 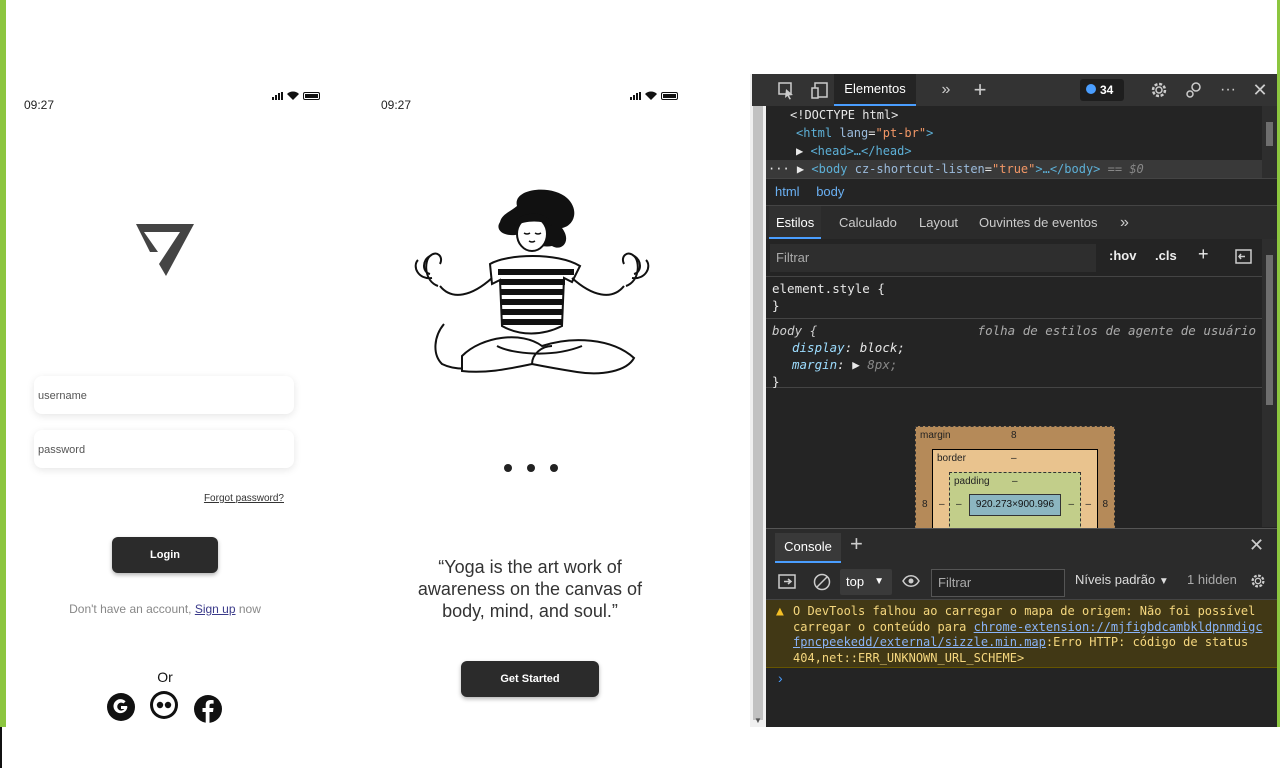 What do you see at coordinates (938, 222) in the screenshot?
I see `tab-layout: Layout` at bounding box center [938, 222].